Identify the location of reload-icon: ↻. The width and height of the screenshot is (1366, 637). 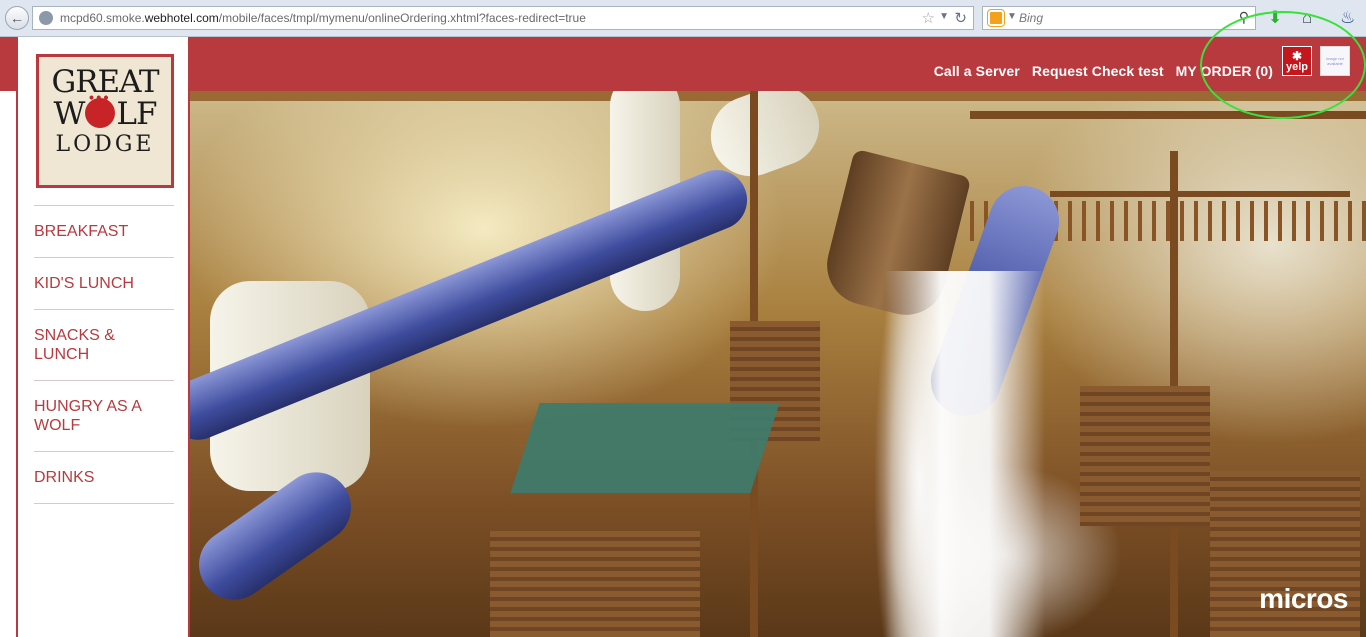
(960, 18).